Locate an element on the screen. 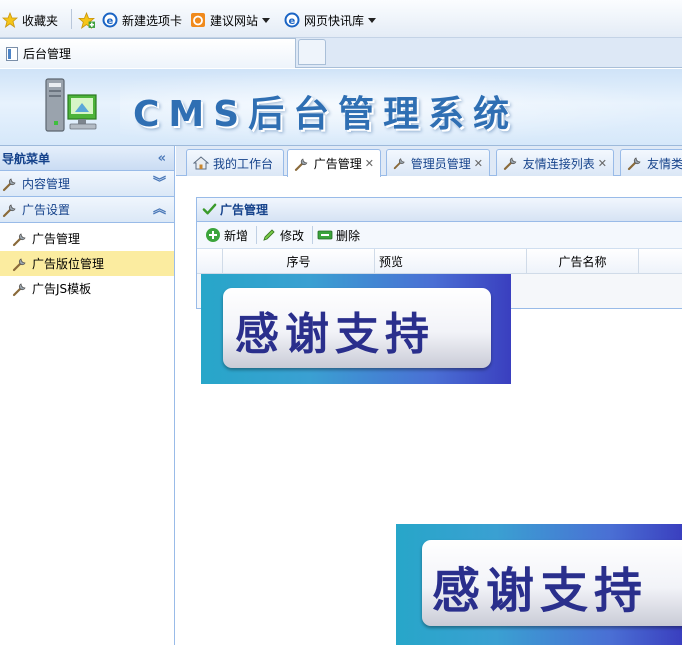 Image resolution: width=682 pixels, height=645 pixels. divider is located at coordinates (71, 19).